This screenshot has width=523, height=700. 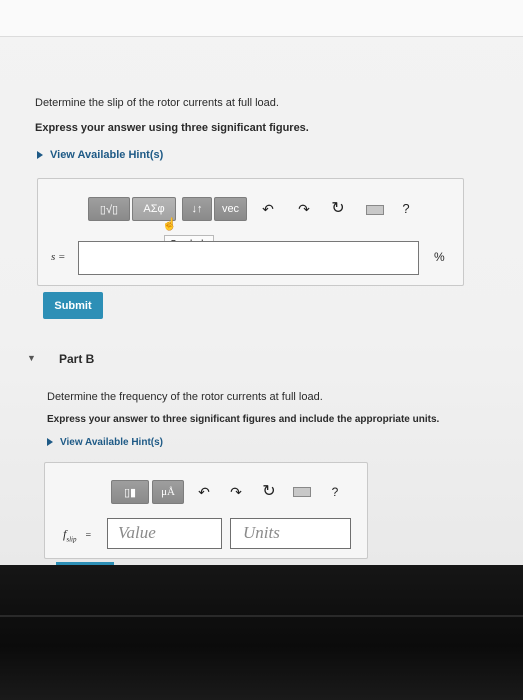 I want to click on percent-unit: %, so click(x=439, y=257).